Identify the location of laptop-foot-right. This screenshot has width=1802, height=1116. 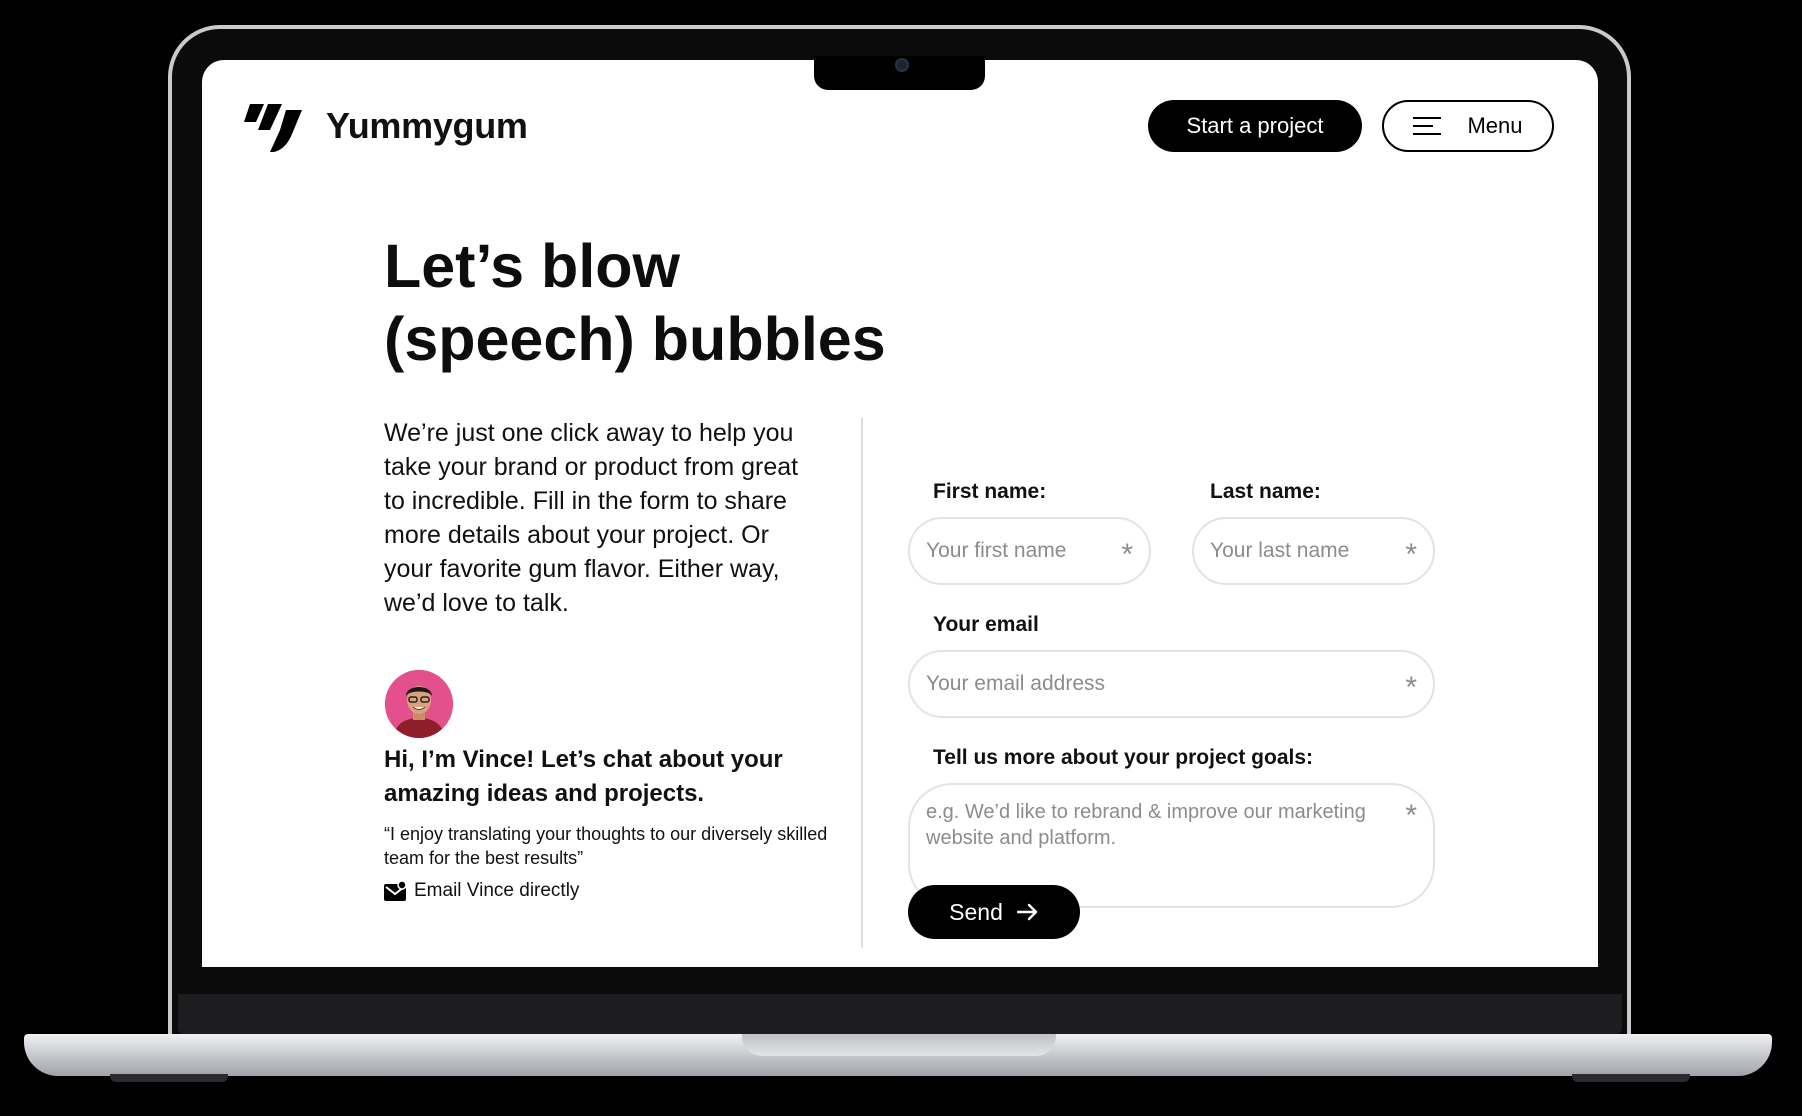
(1631, 1078).